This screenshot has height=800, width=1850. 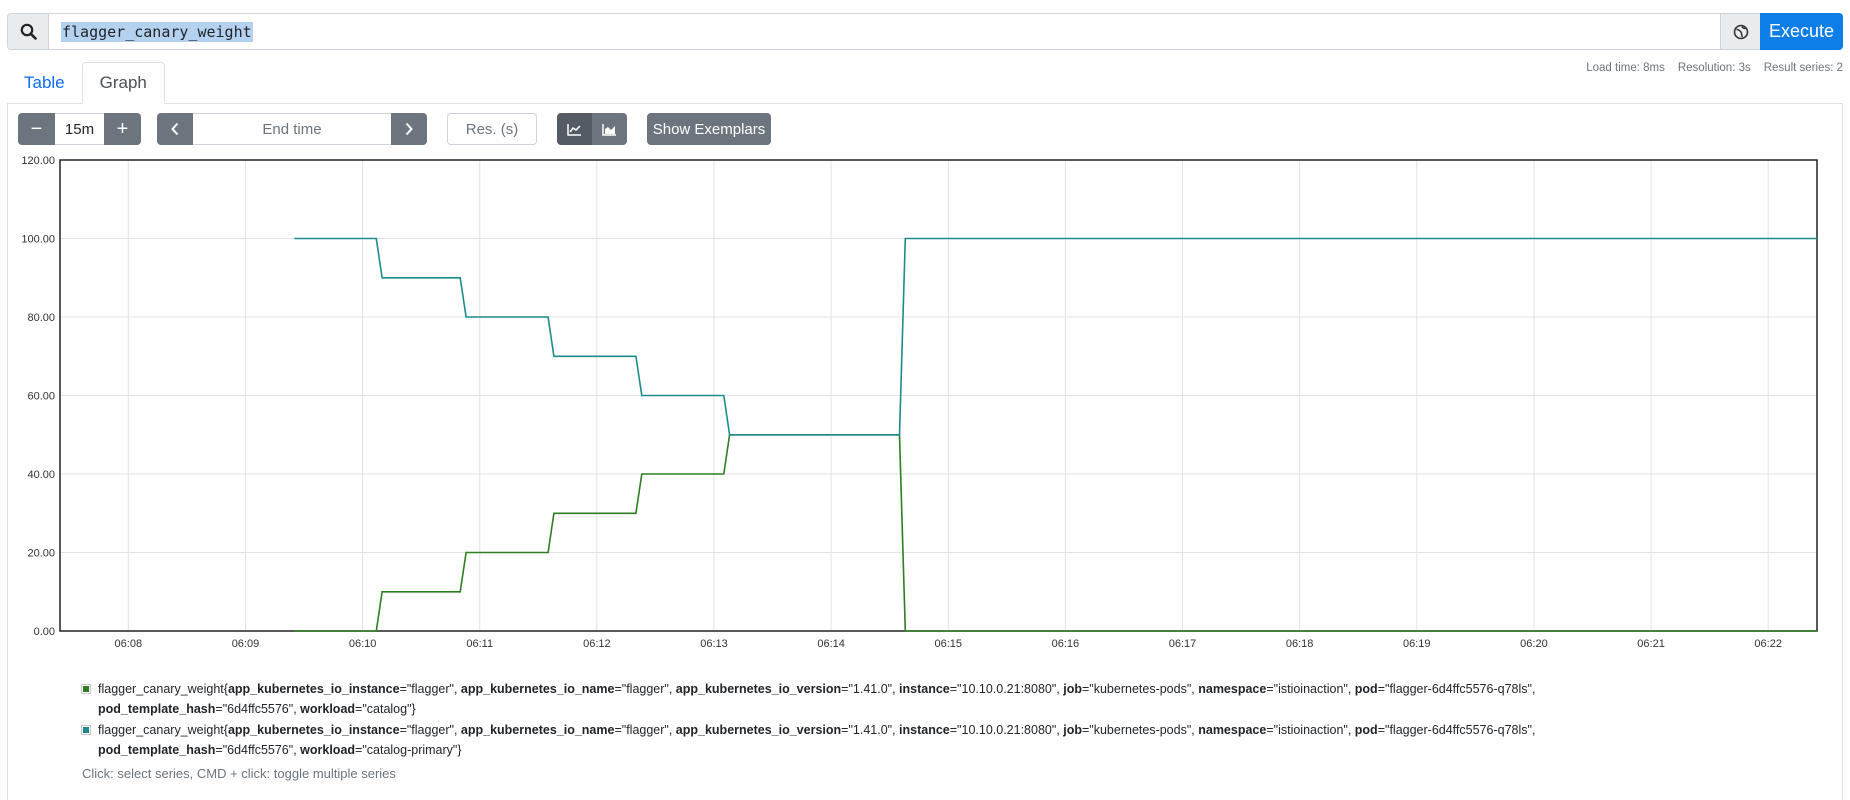 What do you see at coordinates (41, 318) in the screenshot?
I see `y-tick-label: 80.00` at bounding box center [41, 318].